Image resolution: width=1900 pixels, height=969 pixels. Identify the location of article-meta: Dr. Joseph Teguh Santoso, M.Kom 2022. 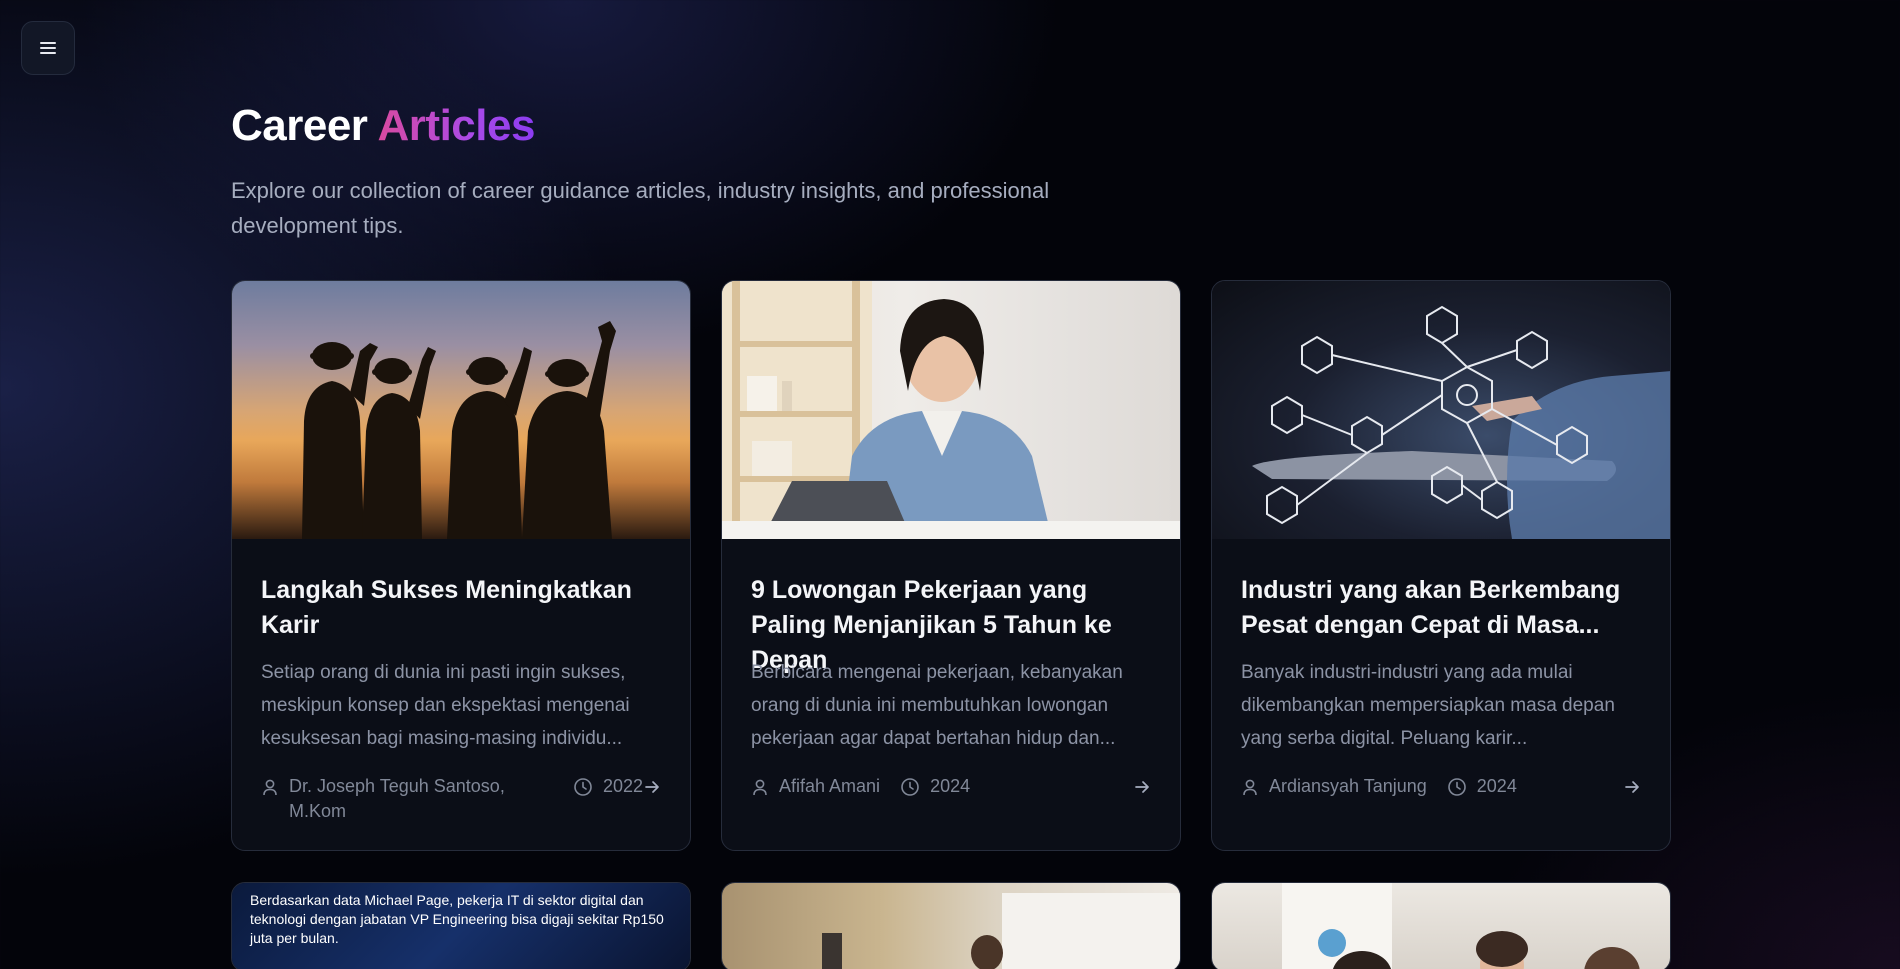
(461, 799).